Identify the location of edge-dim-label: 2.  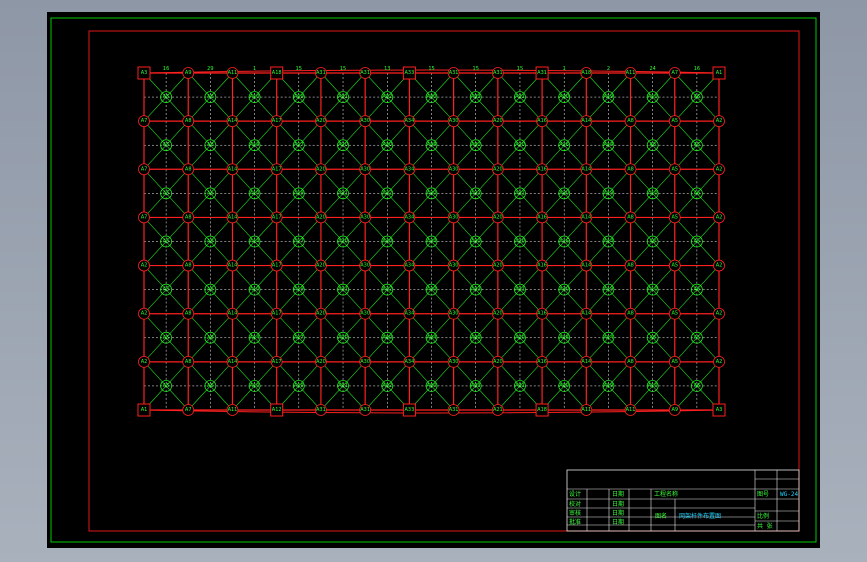
(608, 69).